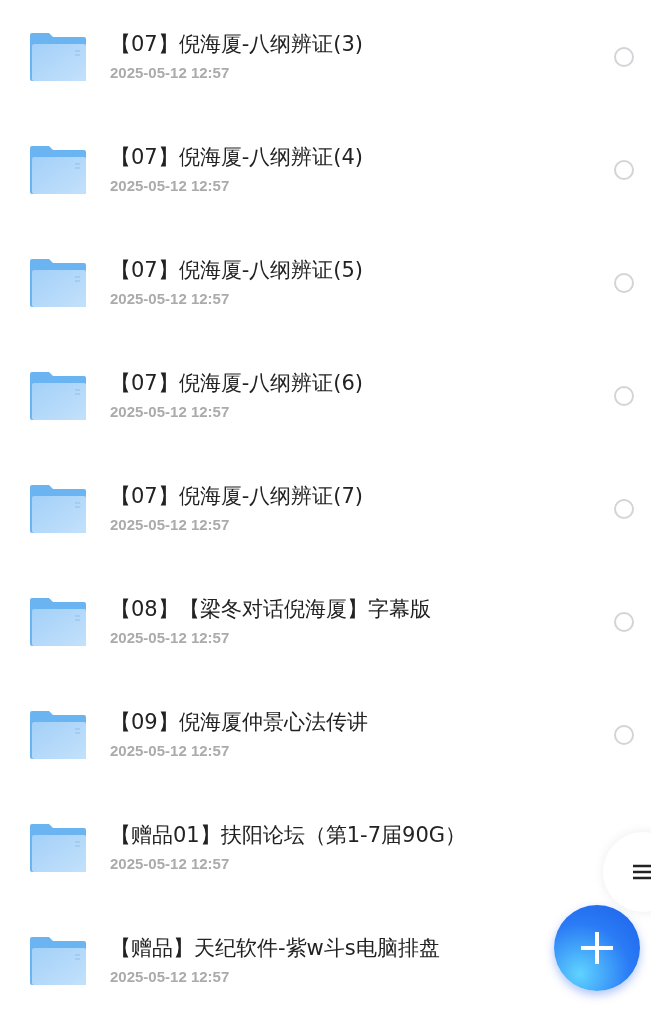 The image size is (651, 1024). I want to click on folder-name: 【赠品】天纪软件-紫w斗s电脑排盘, so click(275, 948).